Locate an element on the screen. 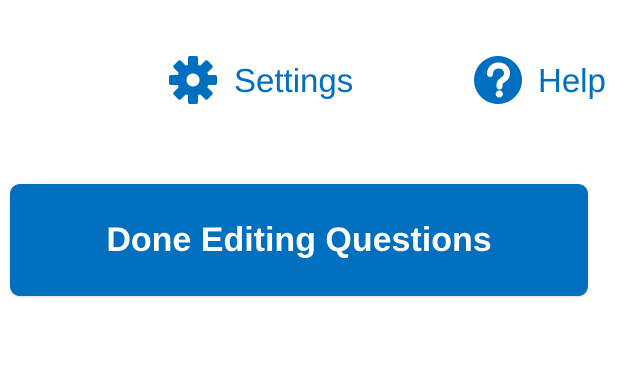 This screenshot has height=370, width=627. settings-link: Settings is located at coordinates (260, 80).